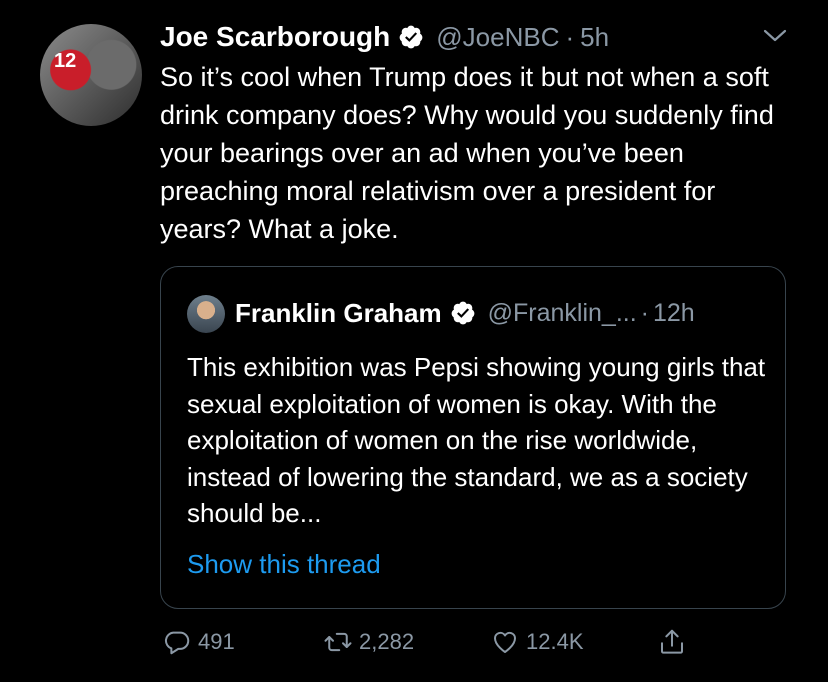  What do you see at coordinates (275, 37) in the screenshot?
I see `author-name: Joe Scarborough` at bounding box center [275, 37].